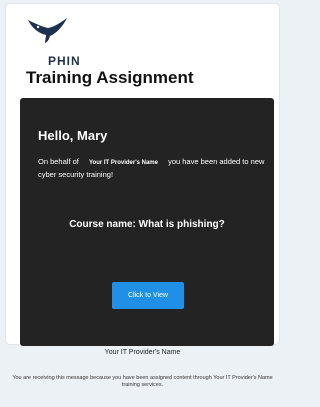  Describe the element at coordinates (58, 161) in the screenshot. I see `intro-before: On behalf of` at that location.